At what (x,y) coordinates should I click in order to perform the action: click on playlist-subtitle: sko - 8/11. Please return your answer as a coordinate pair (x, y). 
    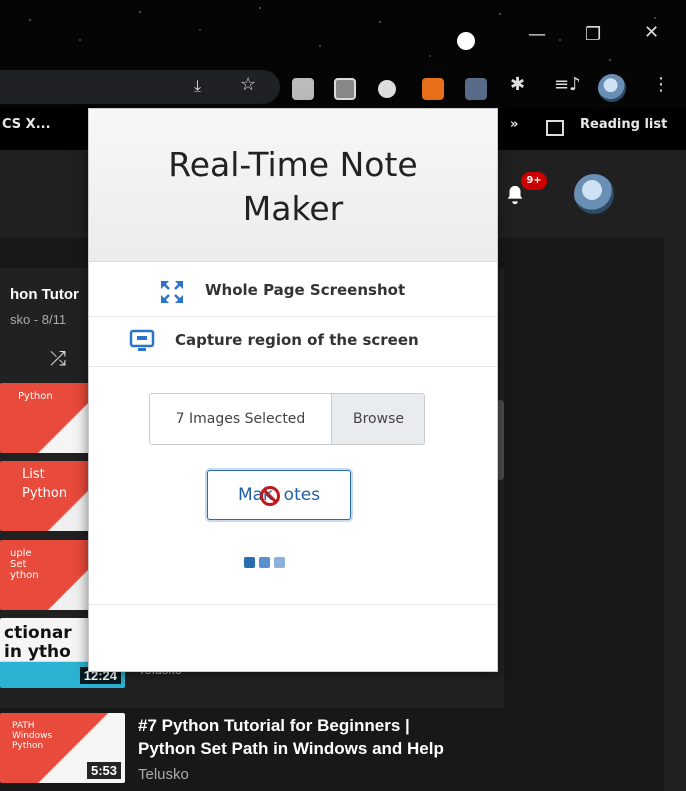
    Looking at the image, I should click on (38, 319).